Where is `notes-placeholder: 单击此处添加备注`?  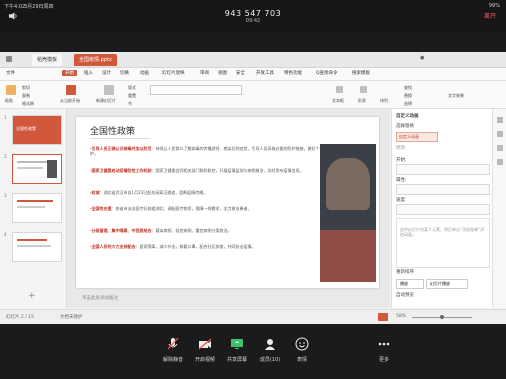 notes-placeholder: 单击此处添加备注 is located at coordinates (100, 298).